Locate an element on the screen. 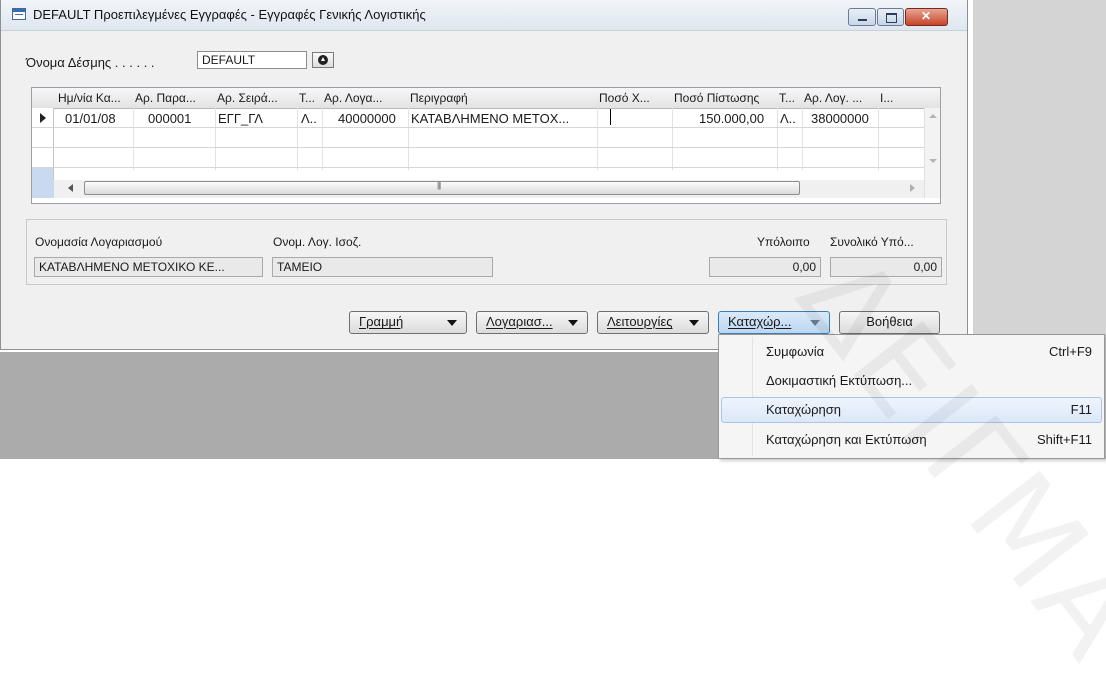 This screenshot has width=1106, height=686. cell-bal-account: 38000000 is located at coordinates (840, 118).